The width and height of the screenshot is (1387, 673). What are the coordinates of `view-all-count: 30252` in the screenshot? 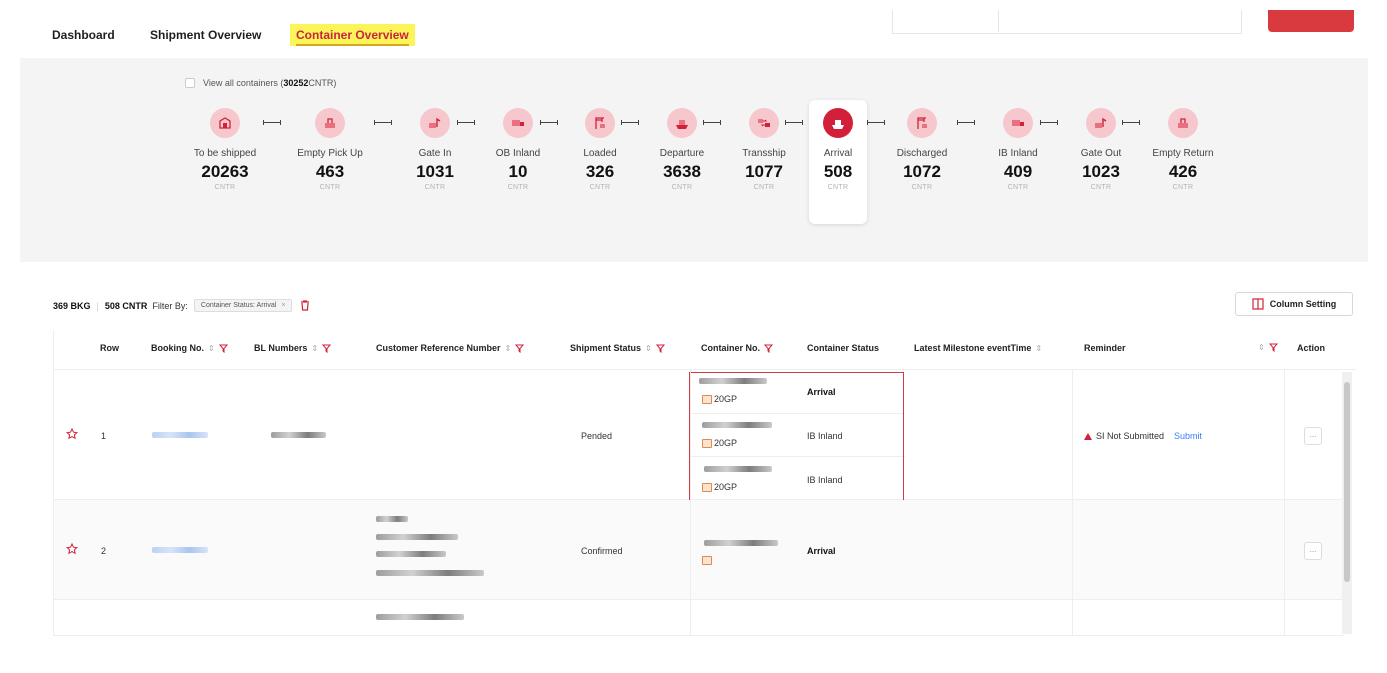 It's located at (296, 83).